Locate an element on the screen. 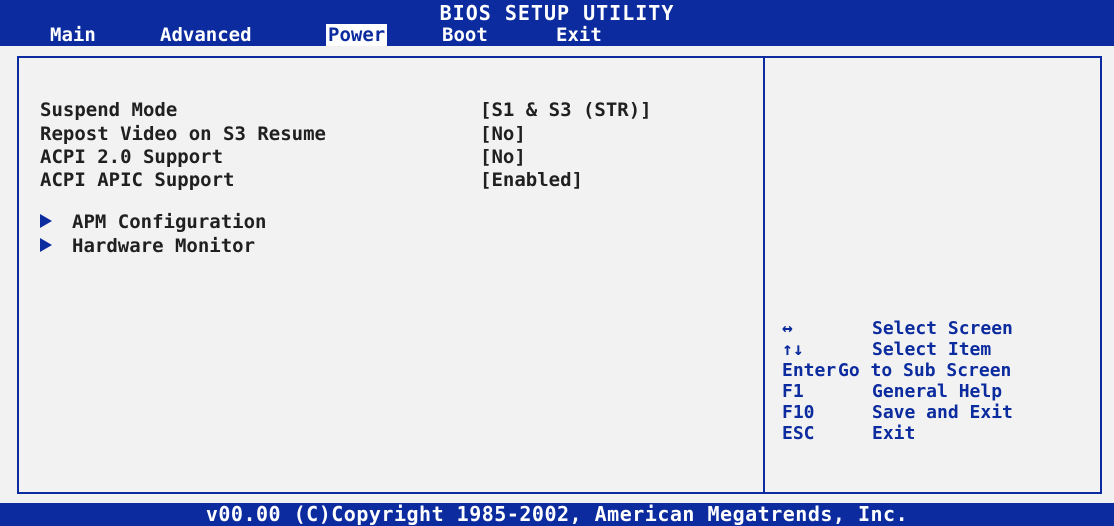  up-down-arrows-icon: ↑↓ is located at coordinates (793, 349).